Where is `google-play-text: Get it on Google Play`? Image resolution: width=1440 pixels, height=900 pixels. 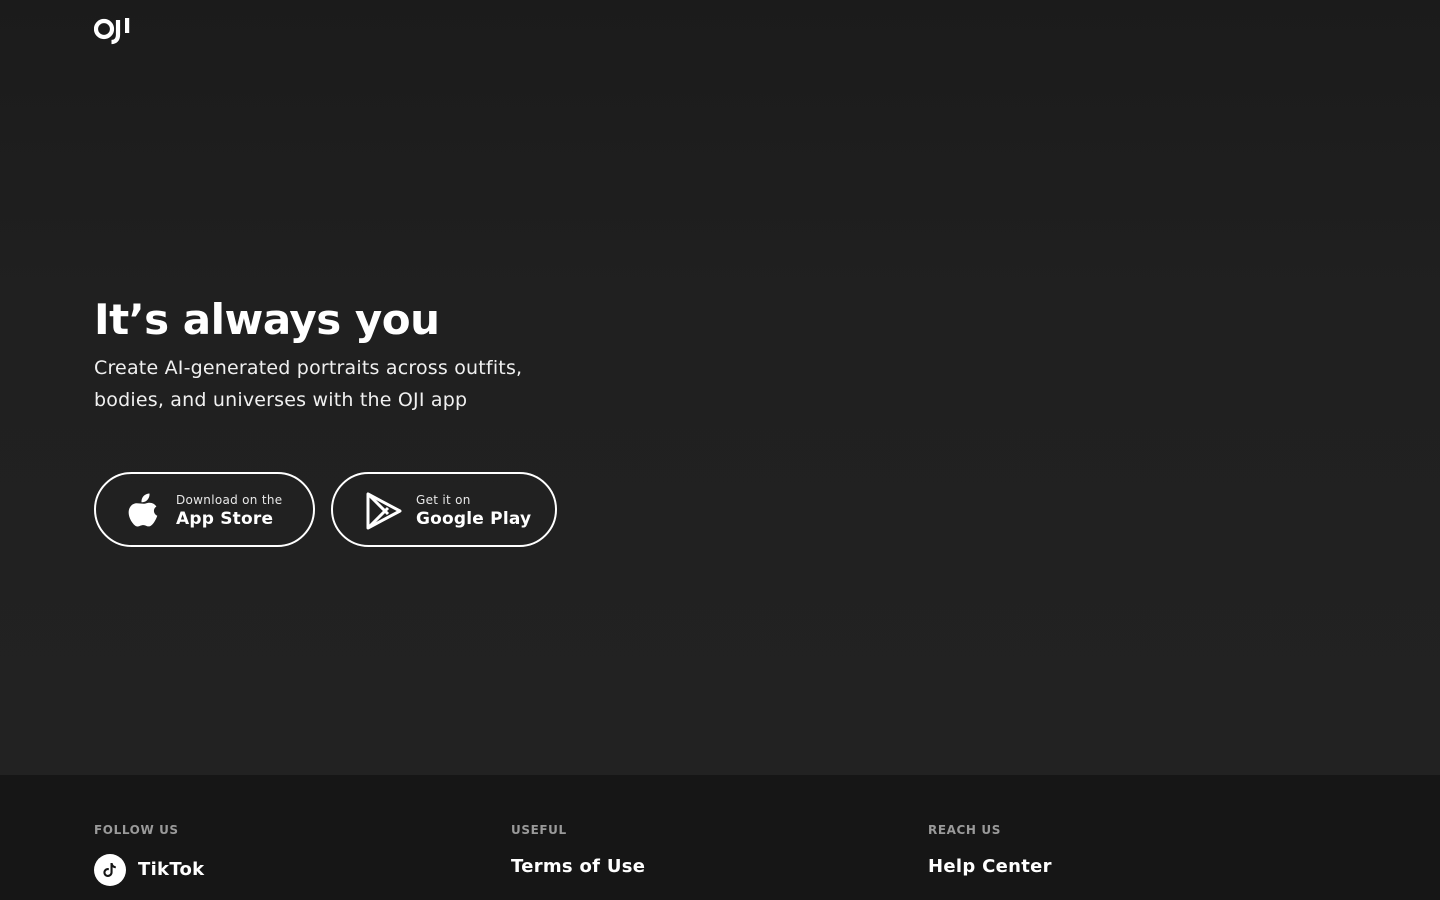
google-play-text: Get it on Google Play is located at coordinates (473, 511).